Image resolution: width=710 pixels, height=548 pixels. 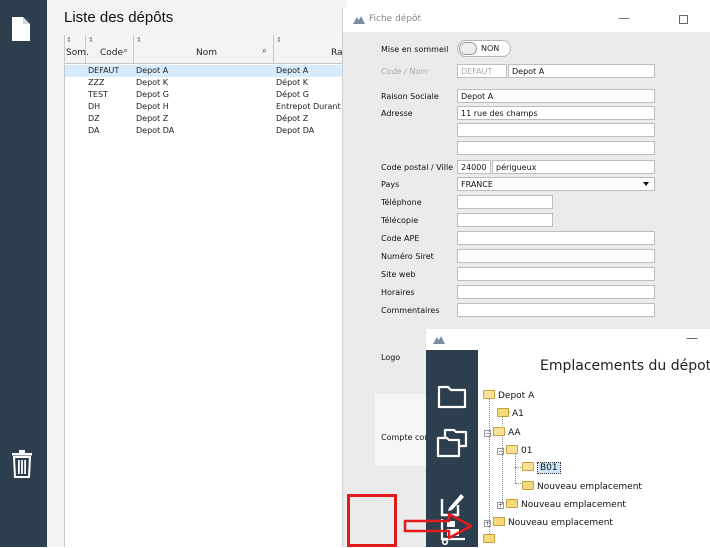 What do you see at coordinates (549, 468) in the screenshot?
I see `tree-node-label: B01` at bounding box center [549, 468].